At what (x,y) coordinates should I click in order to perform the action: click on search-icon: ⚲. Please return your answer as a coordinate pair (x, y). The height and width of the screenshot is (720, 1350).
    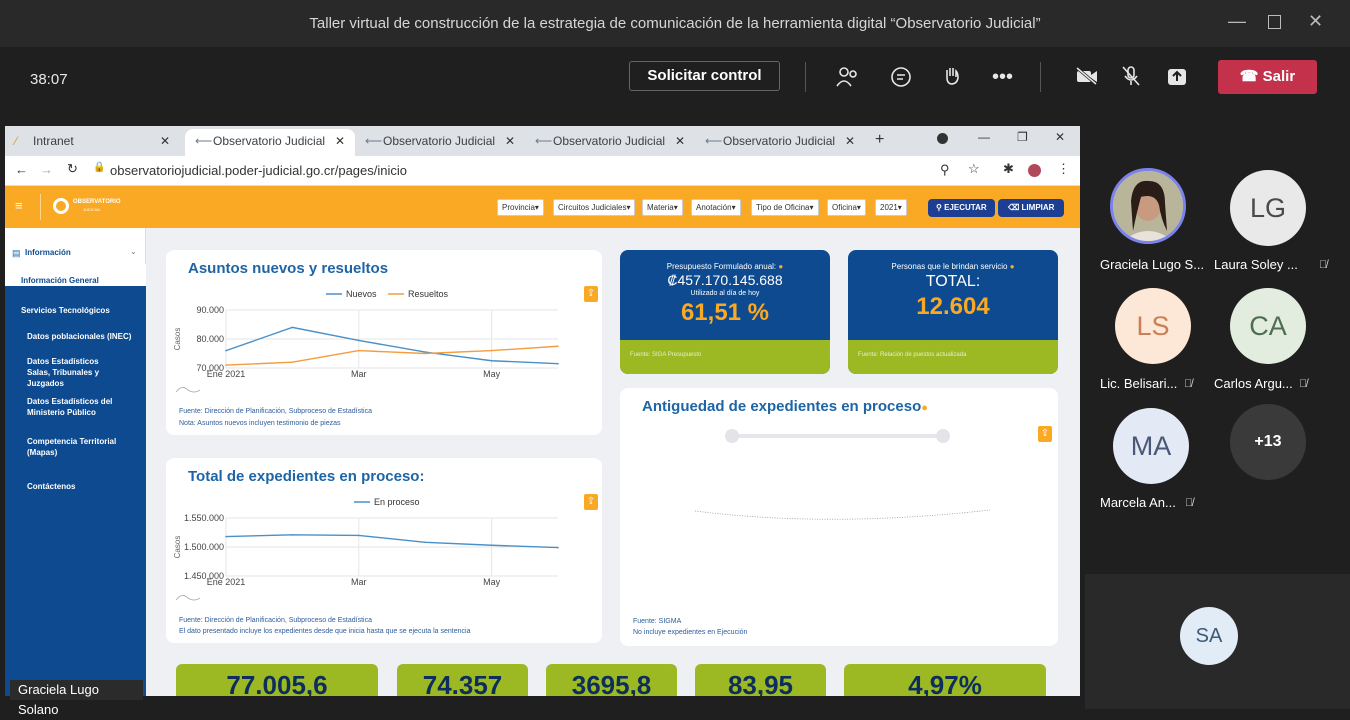
    Looking at the image, I should click on (939, 207).